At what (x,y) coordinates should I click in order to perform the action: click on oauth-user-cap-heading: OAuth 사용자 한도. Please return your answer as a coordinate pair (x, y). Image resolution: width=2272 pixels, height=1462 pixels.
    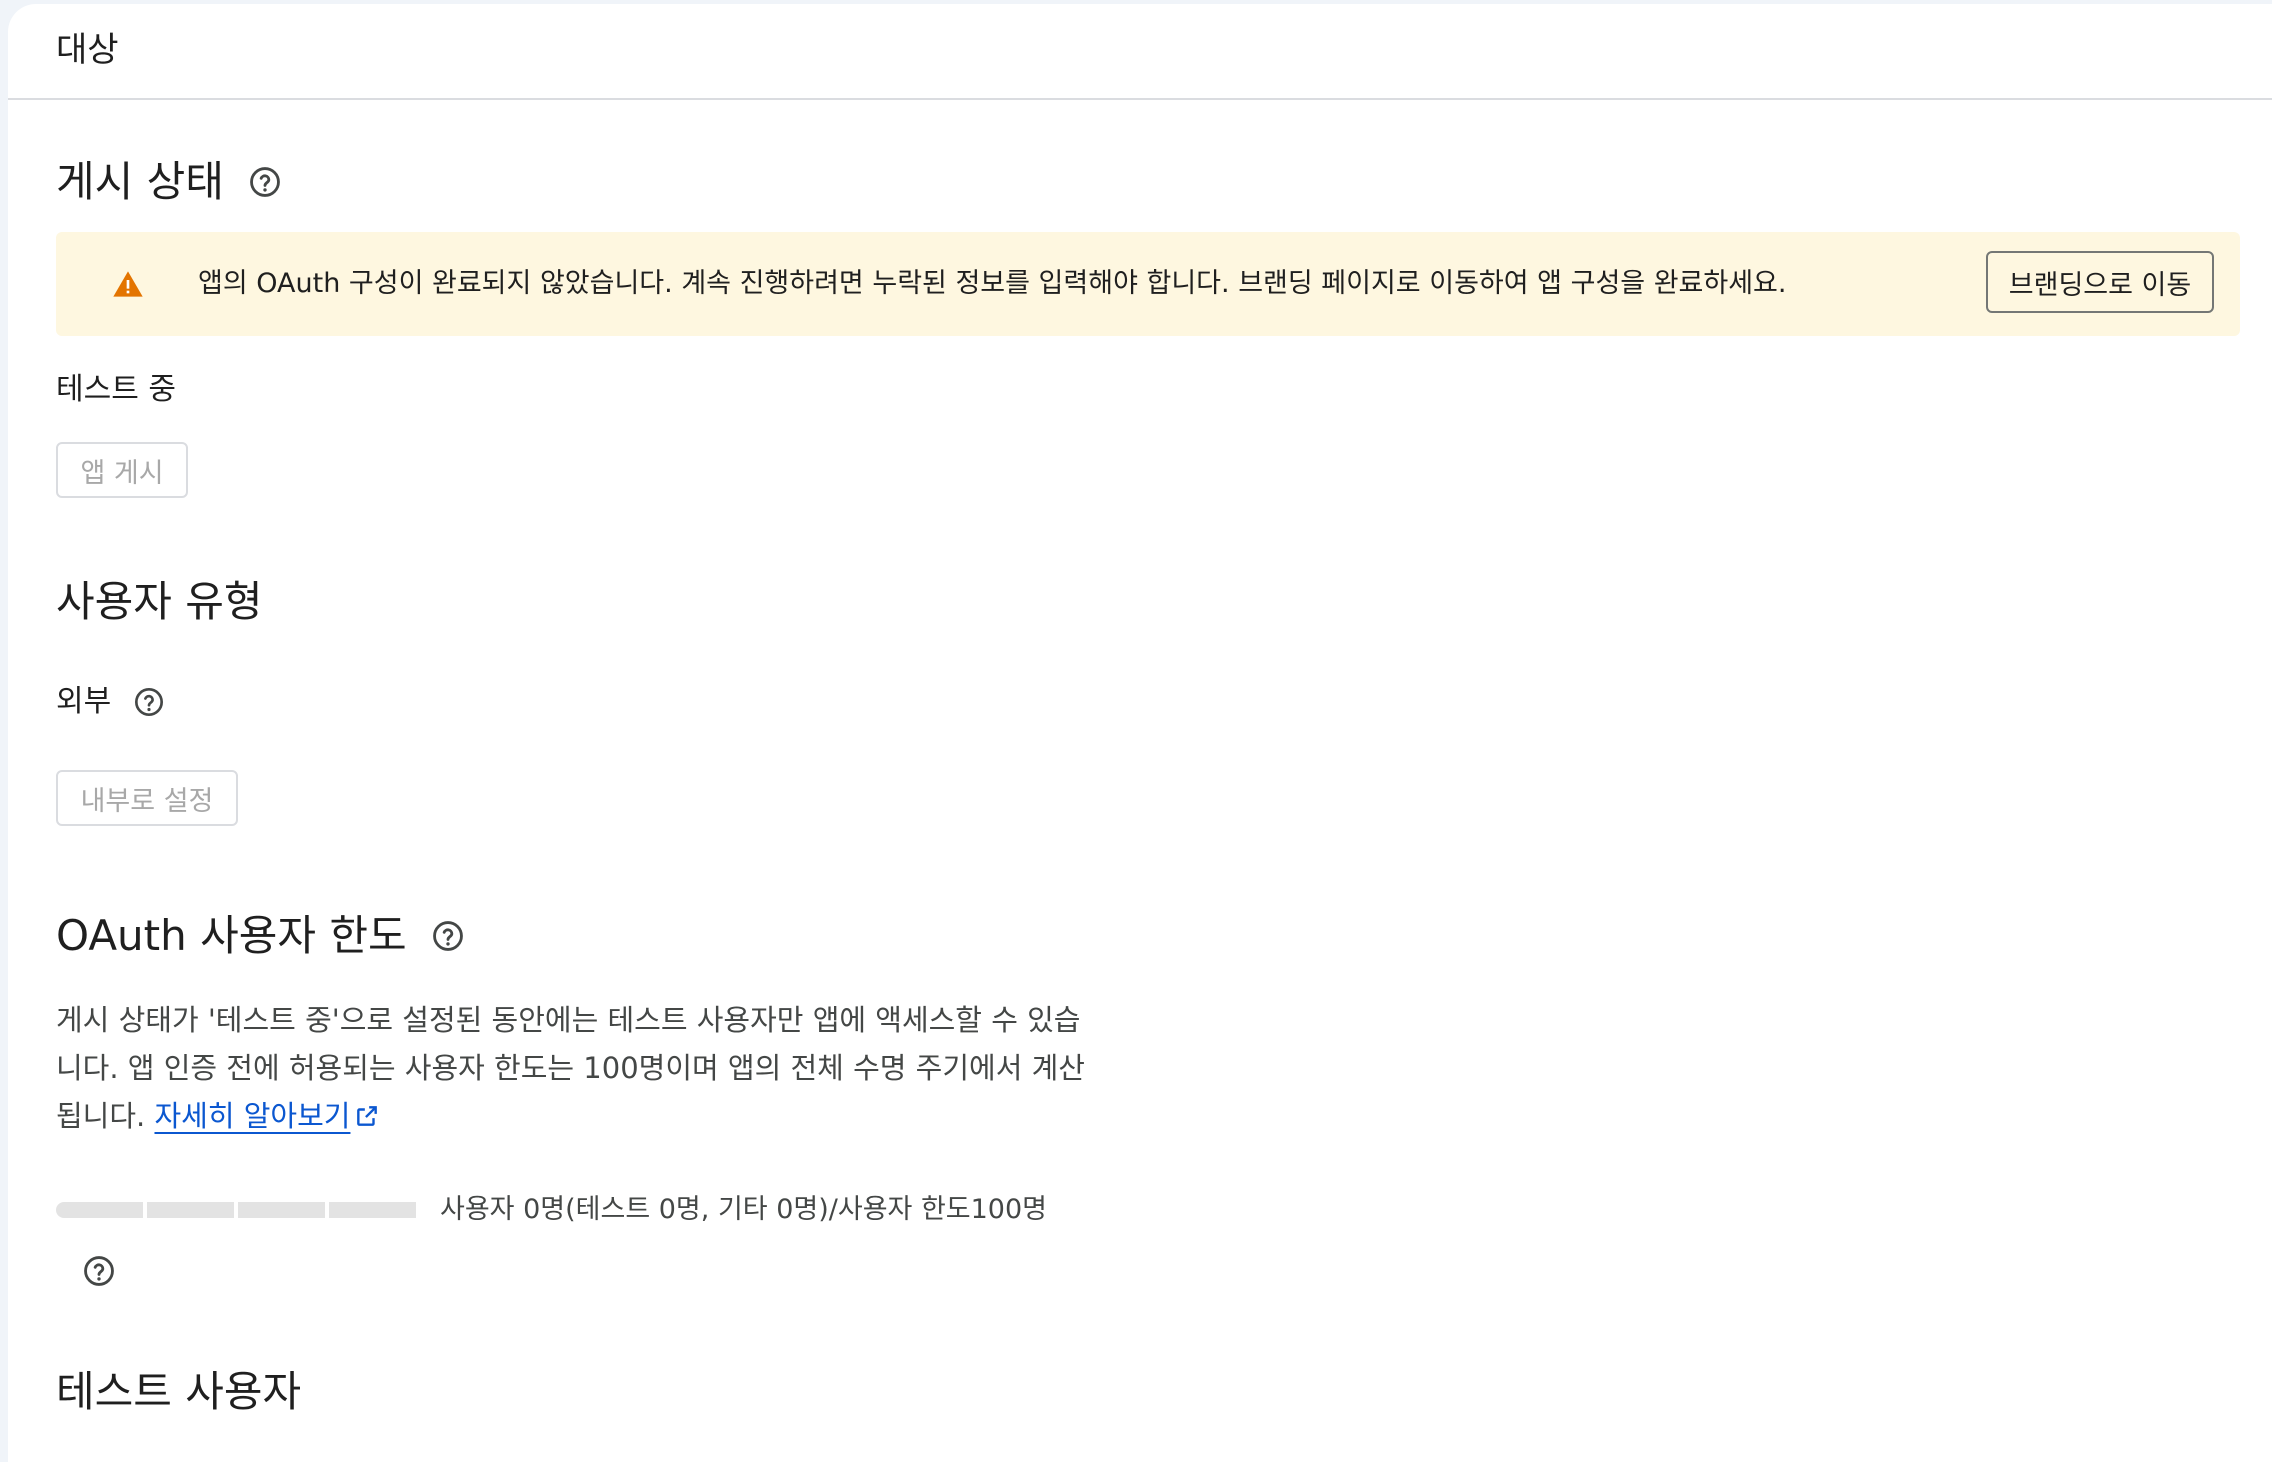
    Looking at the image, I should click on (260, 936).